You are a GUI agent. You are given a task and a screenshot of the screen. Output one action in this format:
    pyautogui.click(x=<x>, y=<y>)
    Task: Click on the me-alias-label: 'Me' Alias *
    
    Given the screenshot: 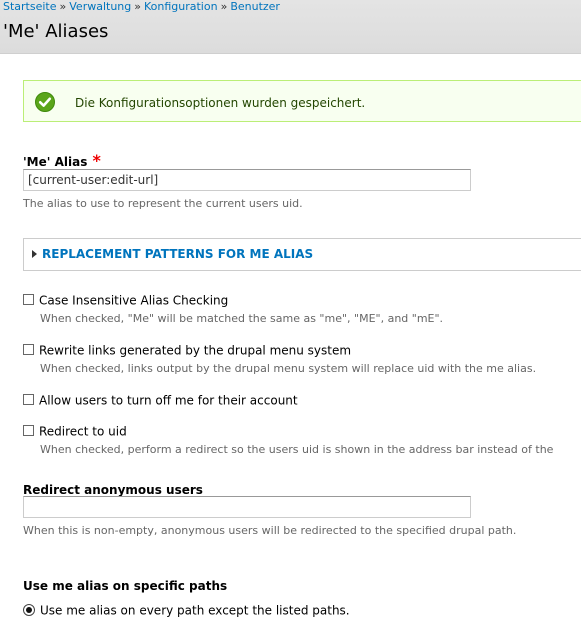 What is the action you would take?
    pyautogui.click(x=62, y=160)
    